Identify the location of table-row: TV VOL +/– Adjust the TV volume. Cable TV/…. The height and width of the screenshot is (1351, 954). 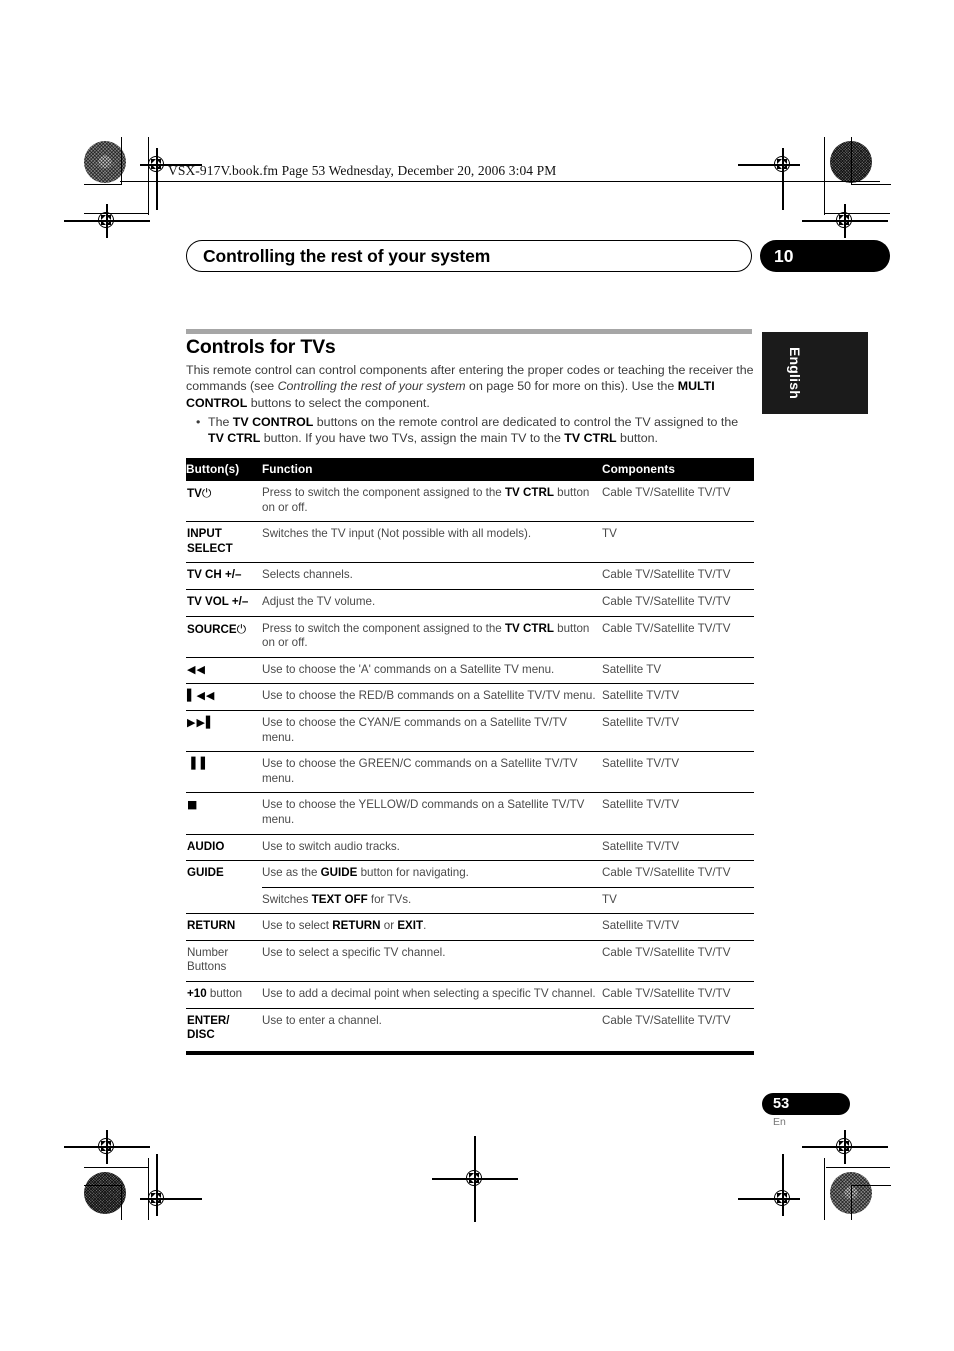
(470, 602).